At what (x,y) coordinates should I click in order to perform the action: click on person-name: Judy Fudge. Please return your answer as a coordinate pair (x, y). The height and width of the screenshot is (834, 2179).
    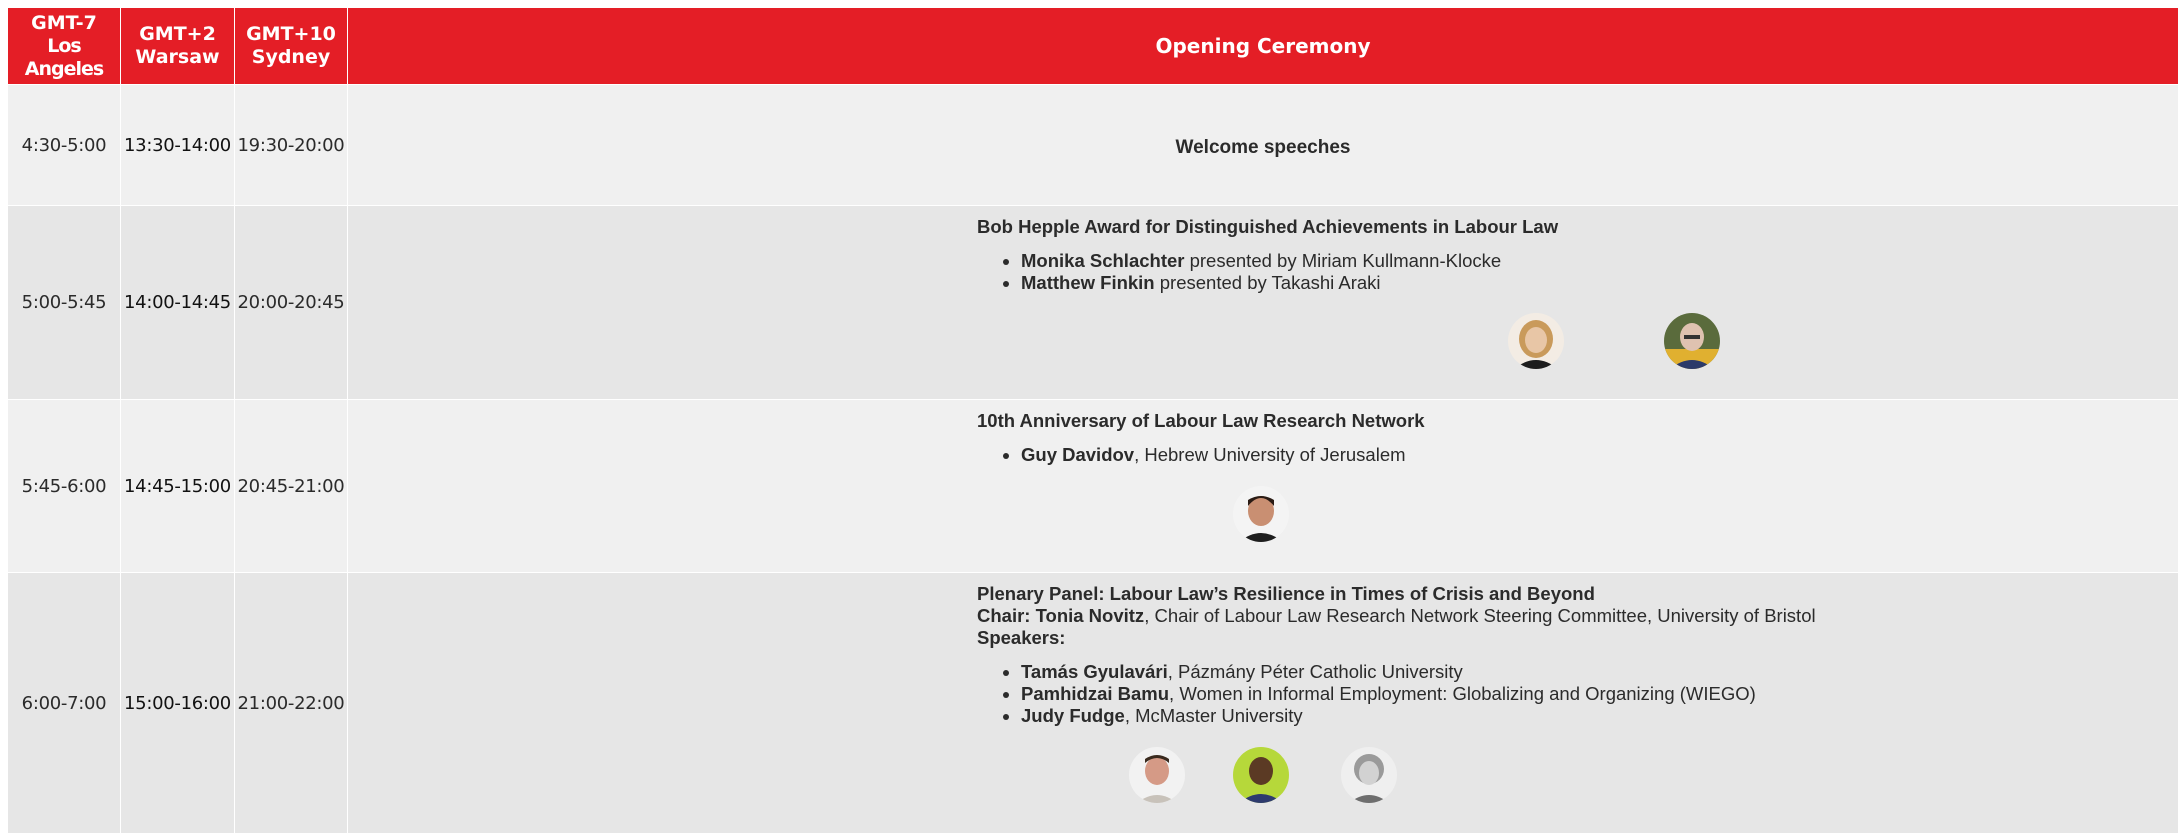
    Looking at the image, I should click on (1073, 715).